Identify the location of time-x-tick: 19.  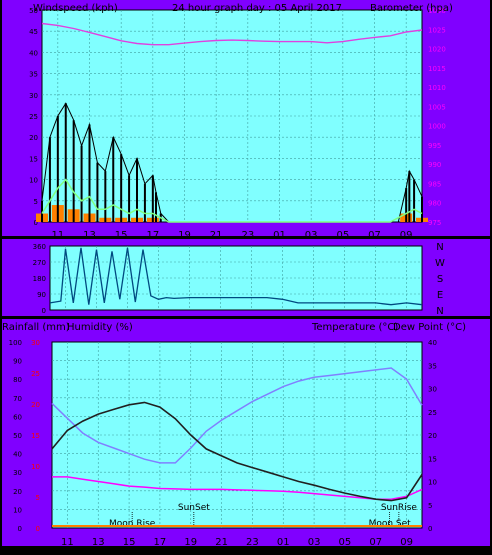
(184, 235).